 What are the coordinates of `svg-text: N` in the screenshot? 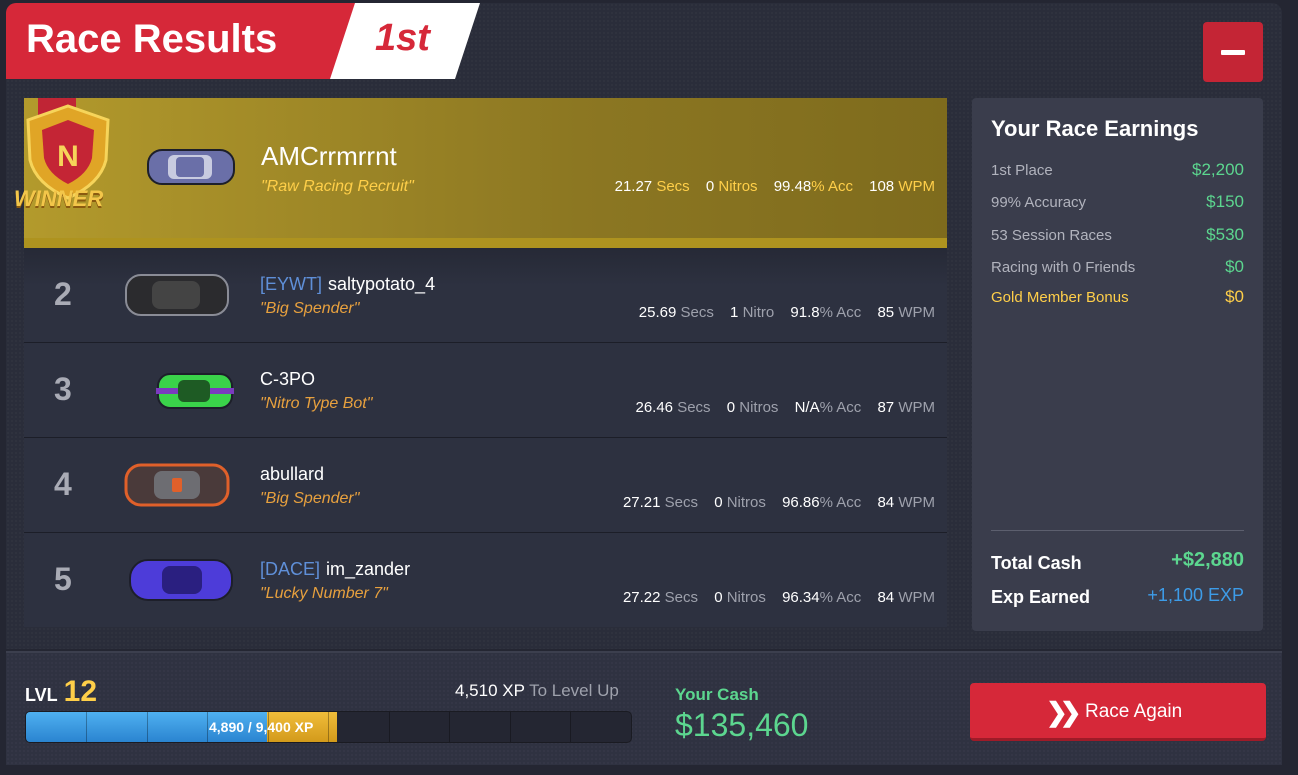 It's located at (68, 156).